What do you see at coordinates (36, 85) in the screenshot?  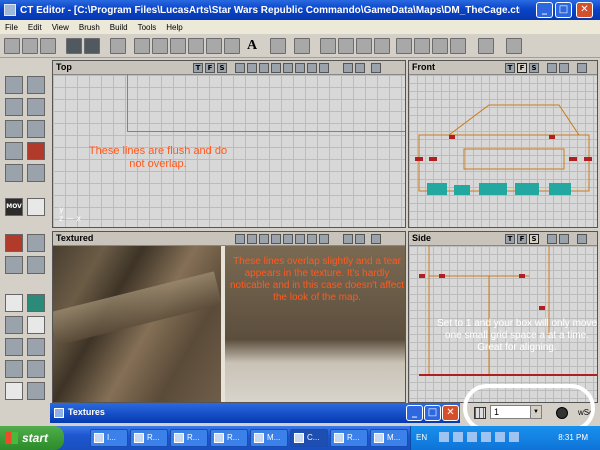 I see `vertex-edit-icon` at bounding box center [36, 85].